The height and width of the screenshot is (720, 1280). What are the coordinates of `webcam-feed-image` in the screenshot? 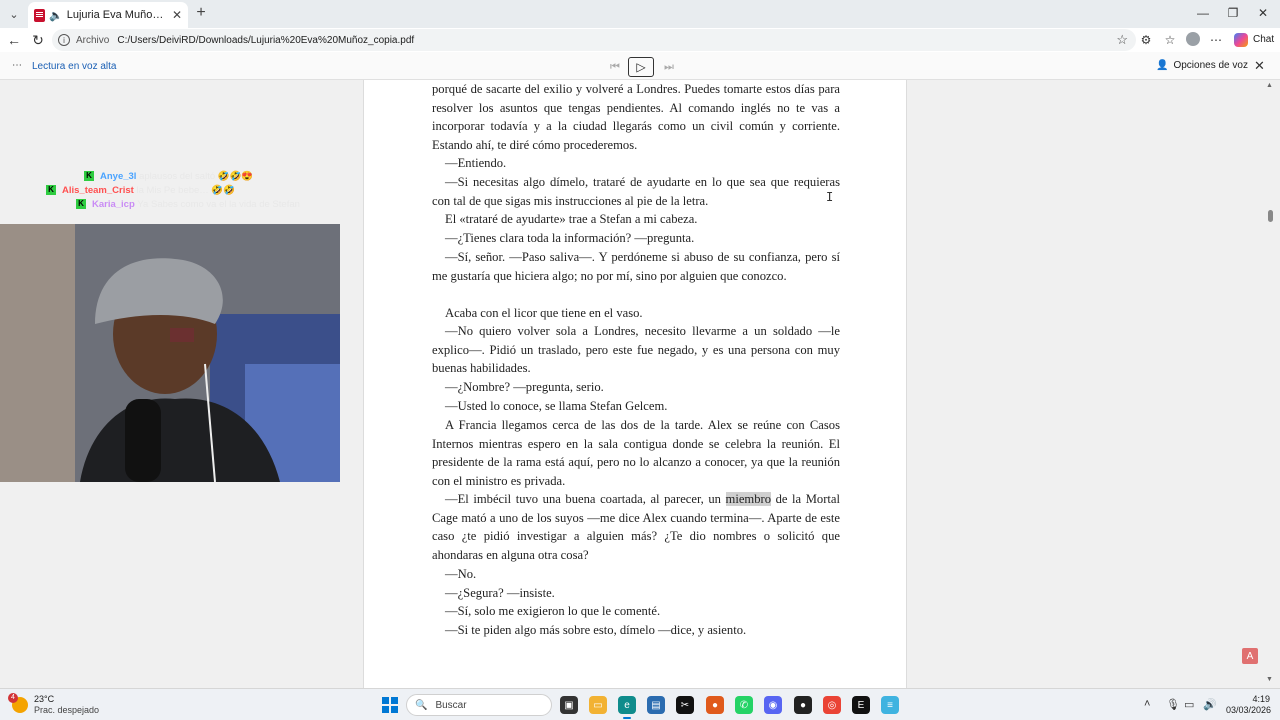 It's located at (170, 353).